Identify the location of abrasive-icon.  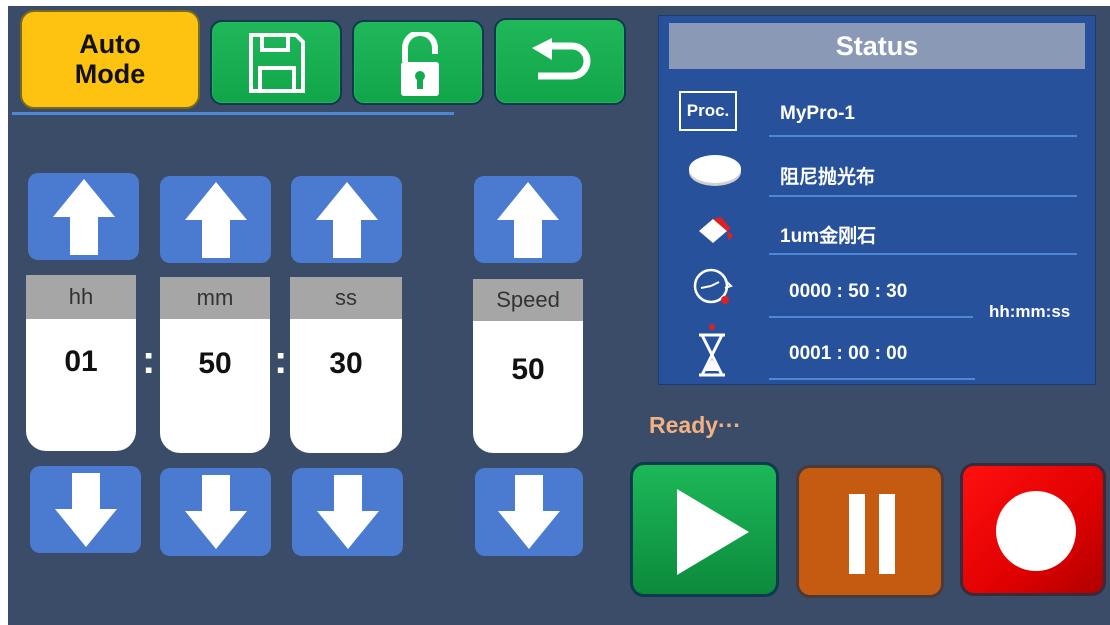
(716, 232).